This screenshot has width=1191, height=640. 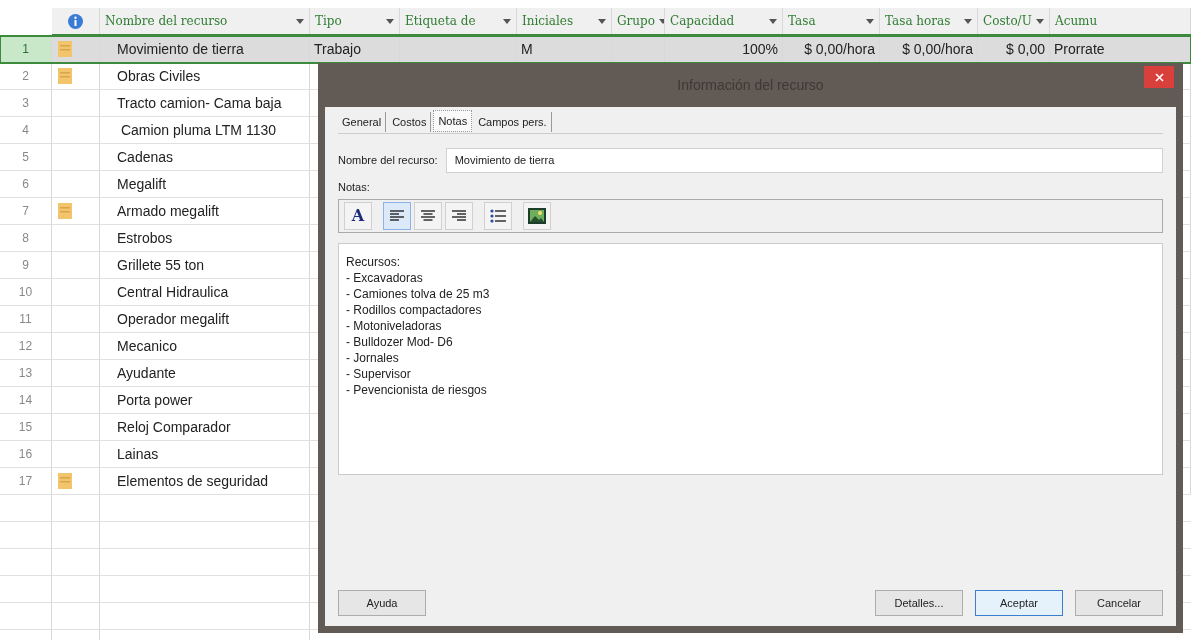 I want to click on bullet-list-icon, so click(x=498, y=215).